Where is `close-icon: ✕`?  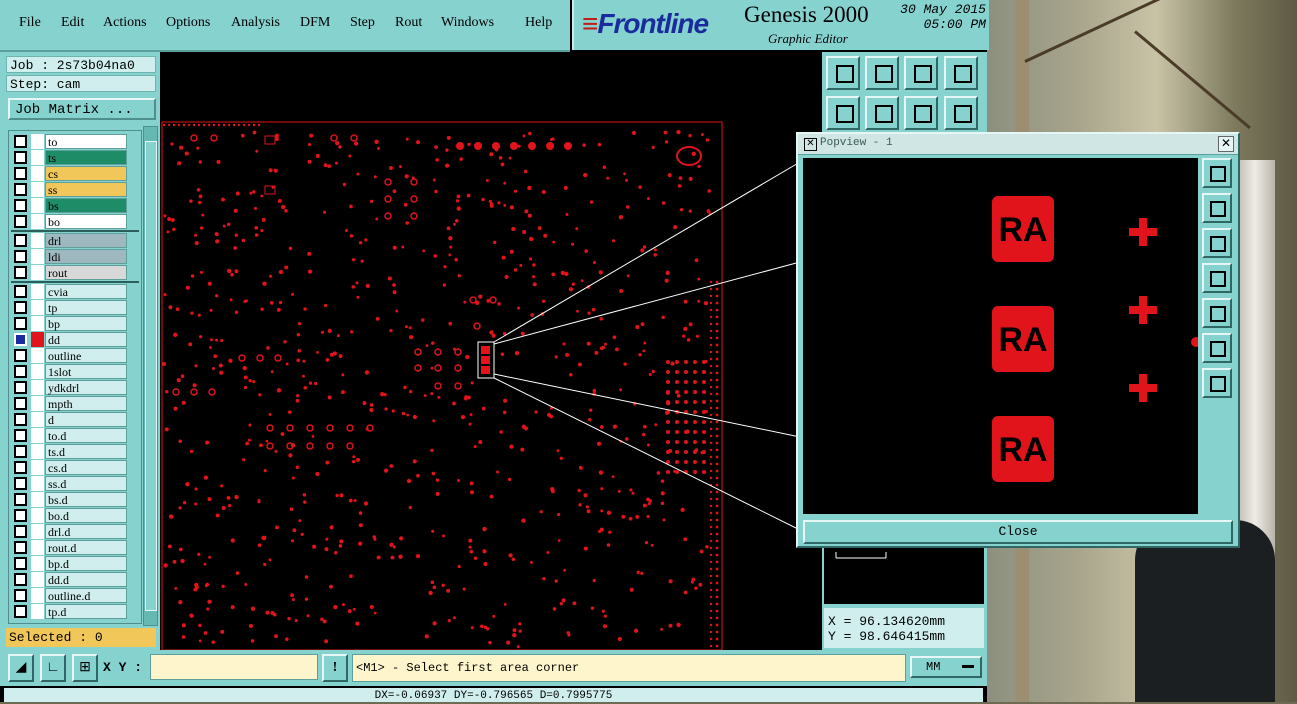 close-icon: ✕ is located at coordinates (1226, 144).